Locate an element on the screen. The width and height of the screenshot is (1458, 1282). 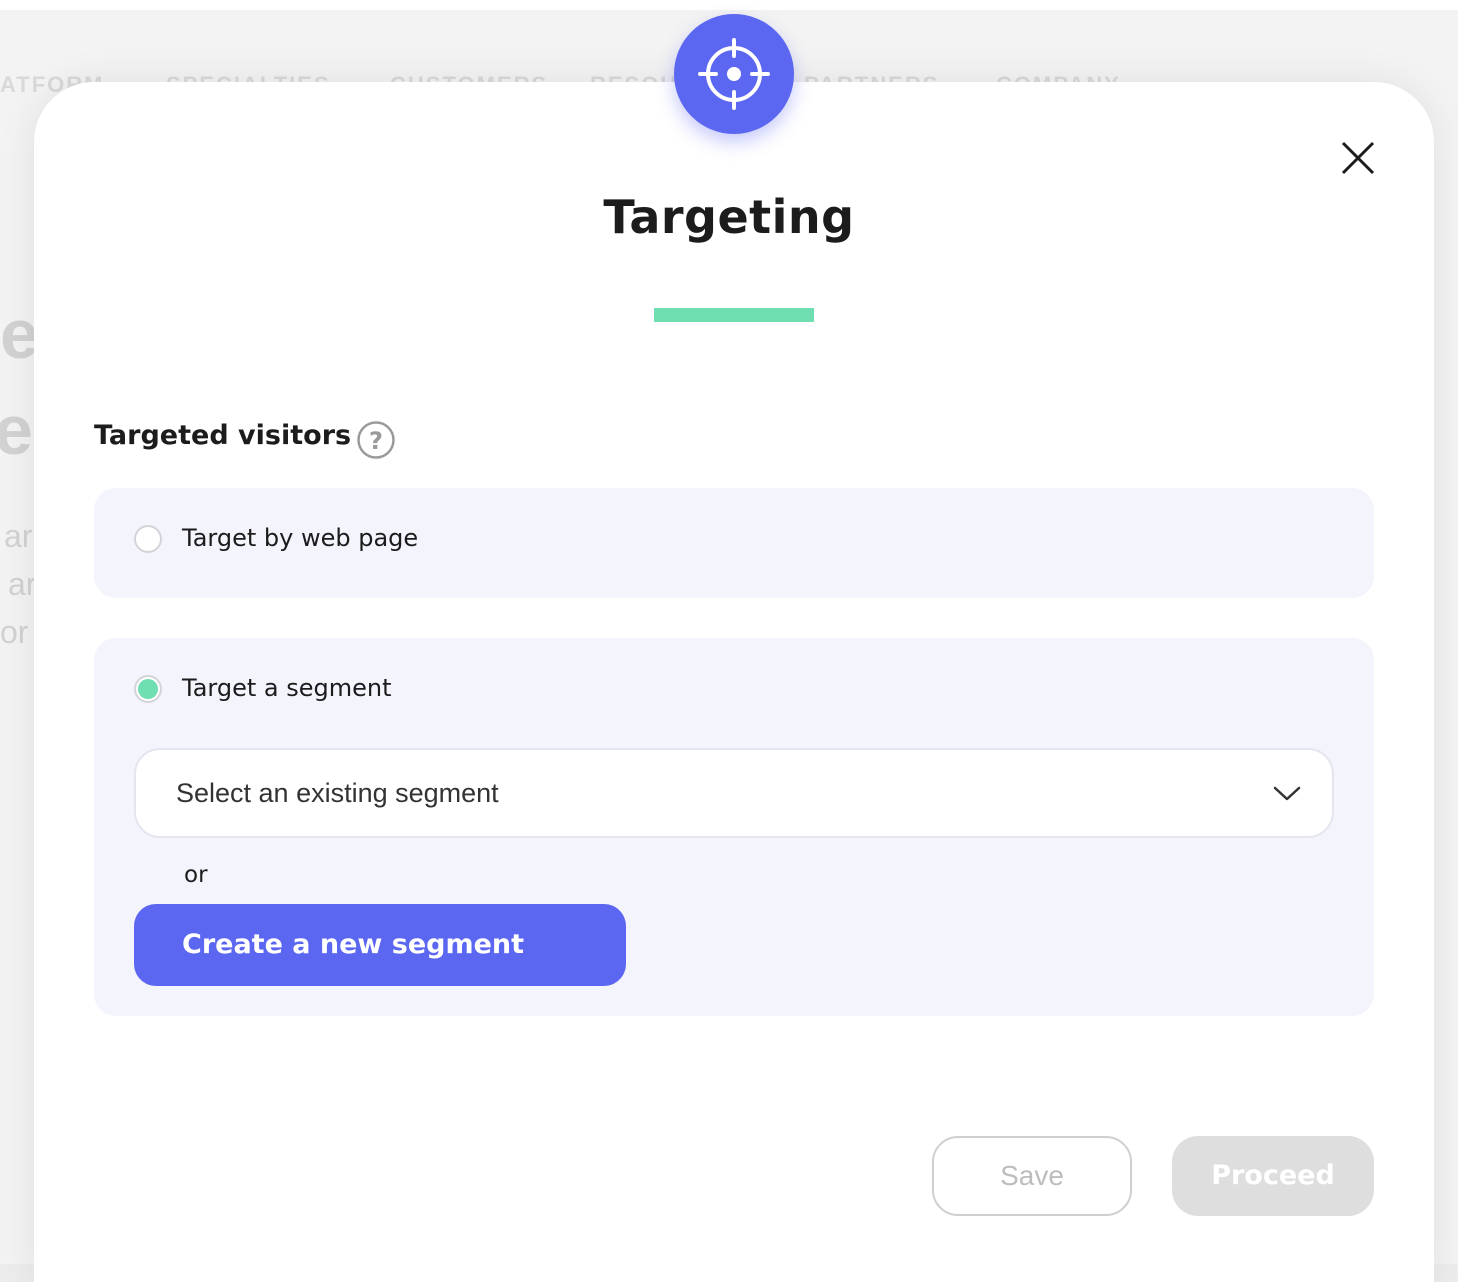
question-circle-icon: ? is located at coordinates (376, 440).